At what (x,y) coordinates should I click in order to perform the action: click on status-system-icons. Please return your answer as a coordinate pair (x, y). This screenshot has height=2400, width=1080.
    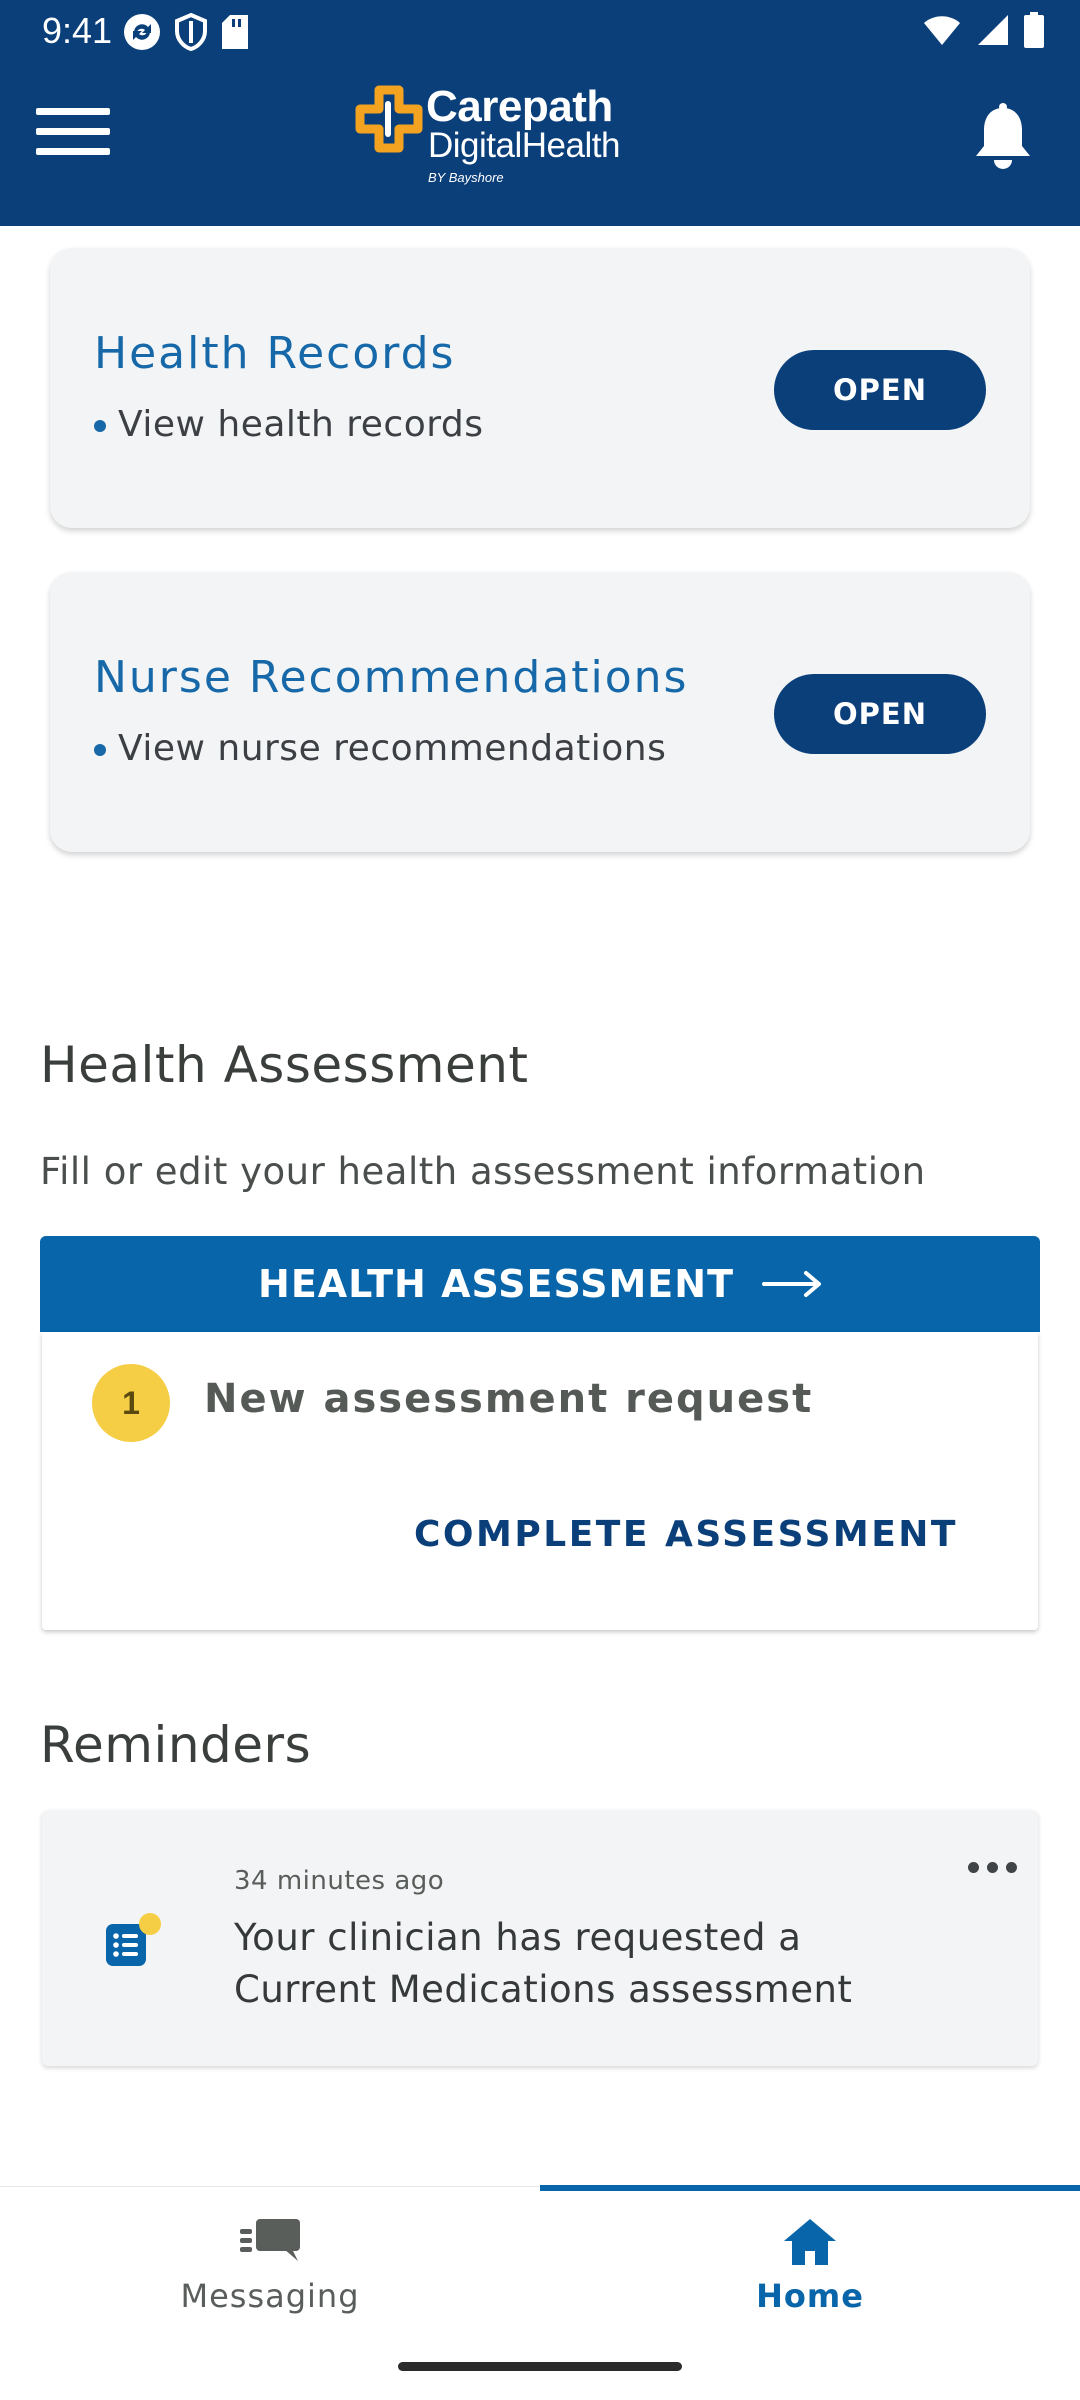
    Looking at the image, I should click on (983, 30).